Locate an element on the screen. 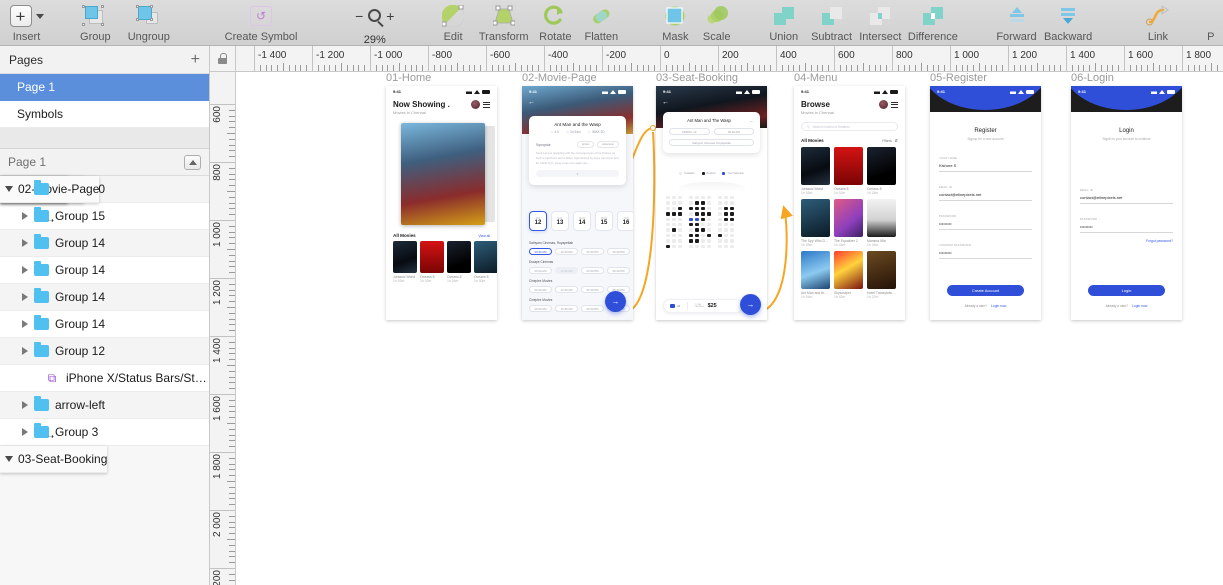  toolbar-ungroup: Ungroup is located at coordinates (149, 23).